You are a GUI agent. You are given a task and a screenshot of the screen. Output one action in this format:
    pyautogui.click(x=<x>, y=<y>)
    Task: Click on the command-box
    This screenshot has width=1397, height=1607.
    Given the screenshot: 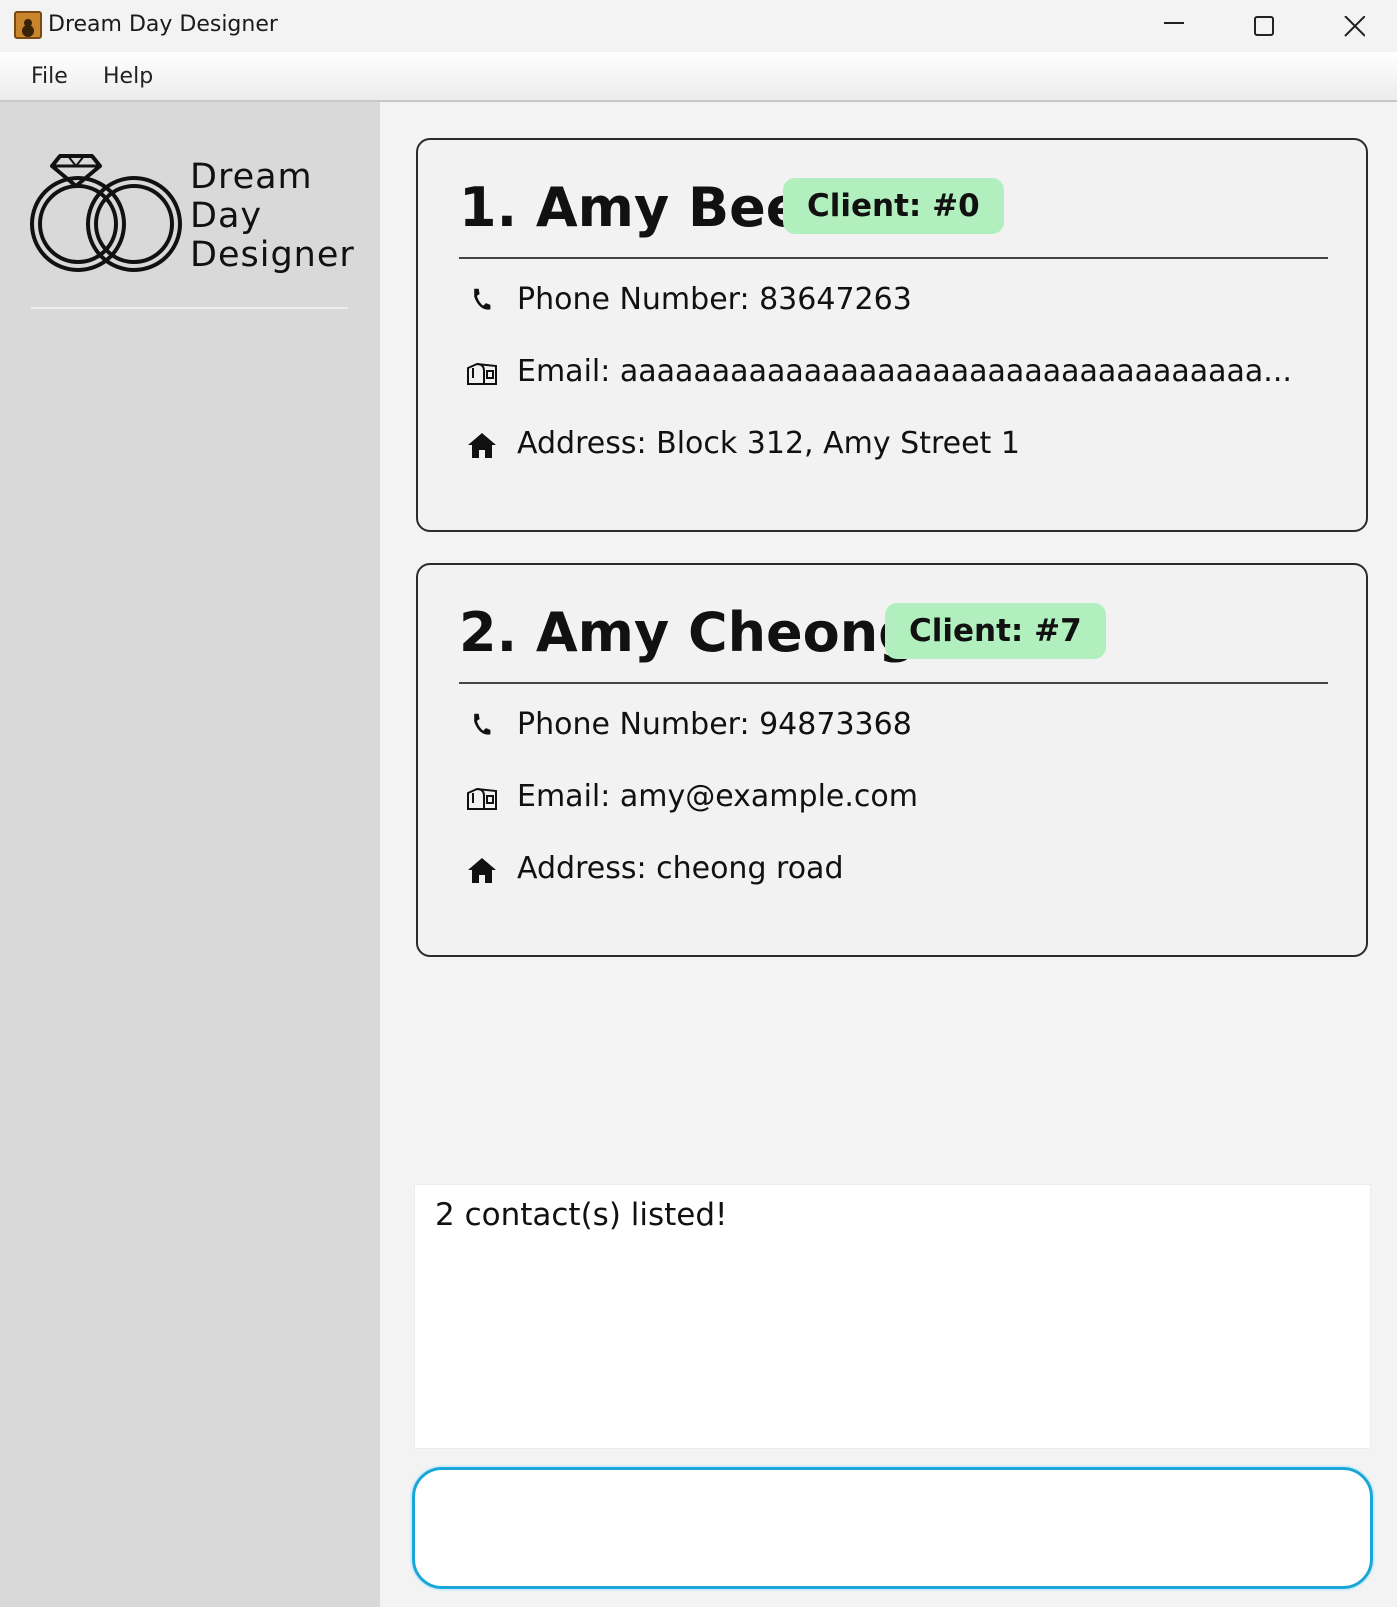 What is the action you would take?
    pyautogui.click(x=892, y=1528)
    